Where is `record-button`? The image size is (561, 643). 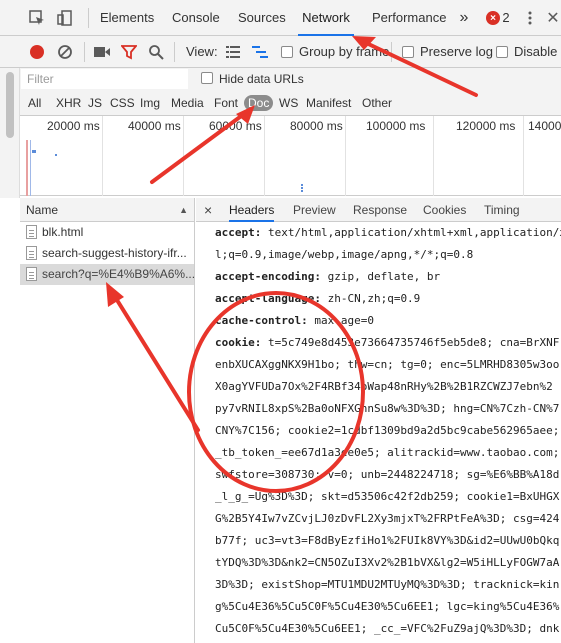 record-button is located at coordinates (37, 52).